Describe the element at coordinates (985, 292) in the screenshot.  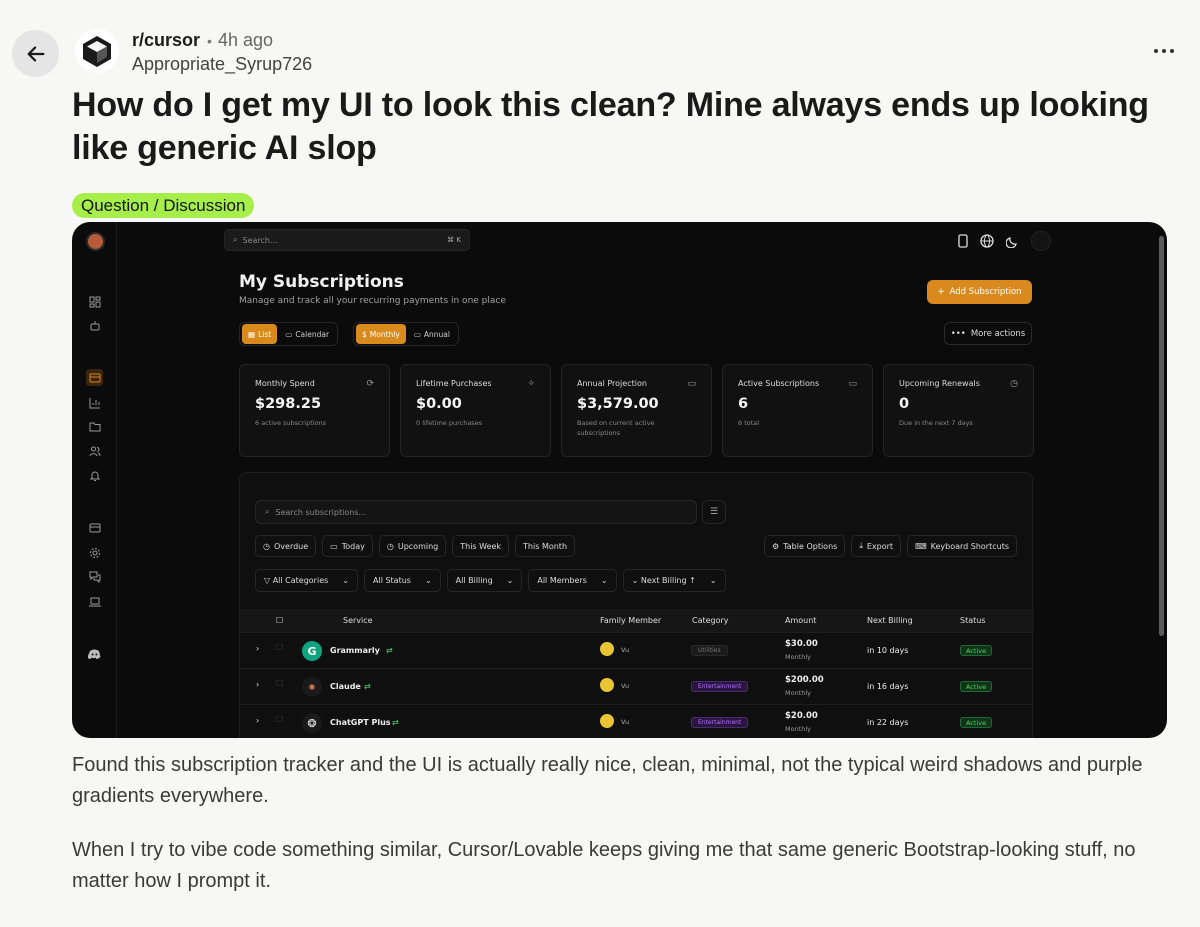
I see `add-subscription-label: Add Subscription` at that location.